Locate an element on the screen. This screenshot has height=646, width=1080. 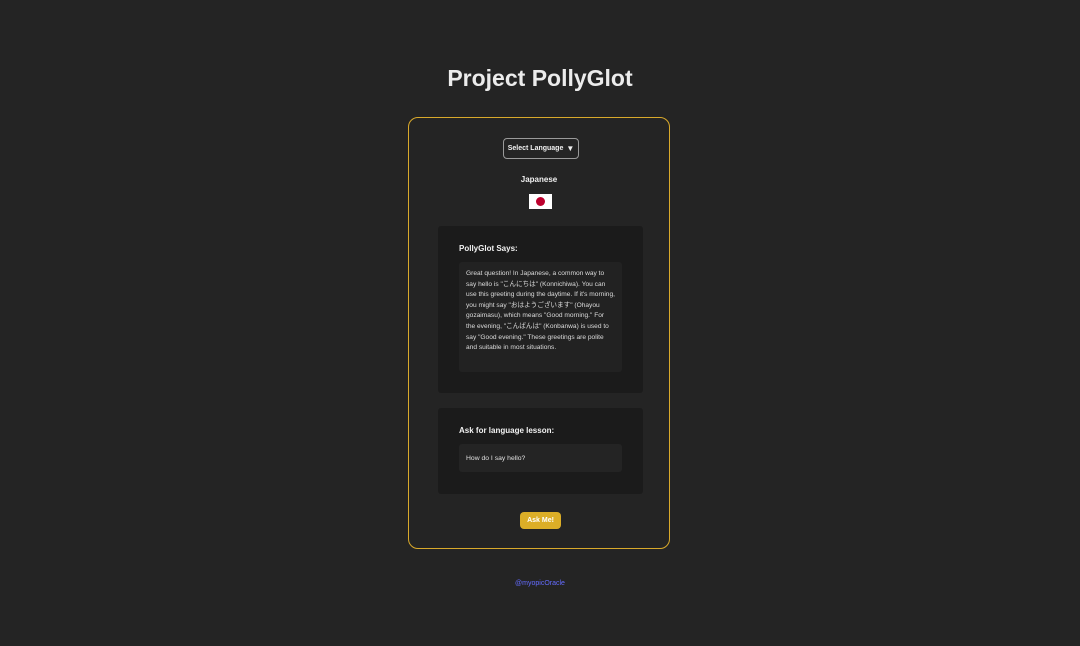
question-heading: Ask for language lesson: is located at coordinates (507, 430).